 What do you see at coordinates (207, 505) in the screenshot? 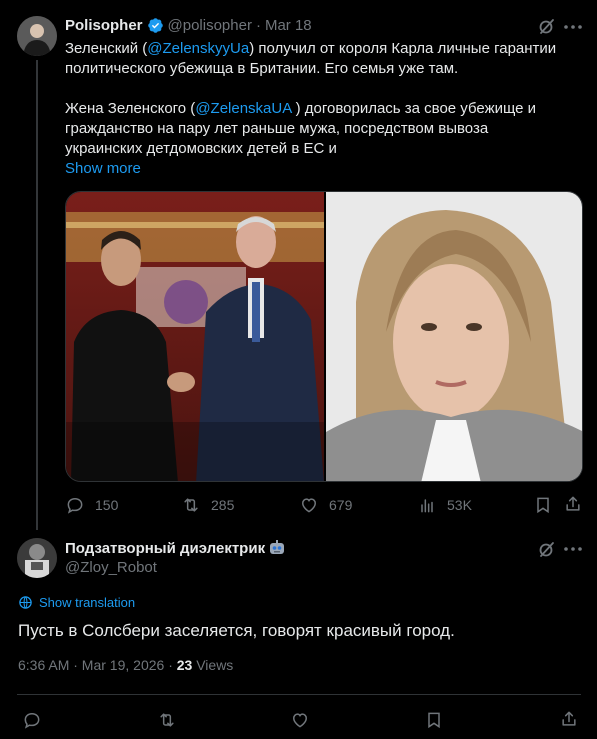
I see `repost-button: 285` at bounding box center [207, 505].